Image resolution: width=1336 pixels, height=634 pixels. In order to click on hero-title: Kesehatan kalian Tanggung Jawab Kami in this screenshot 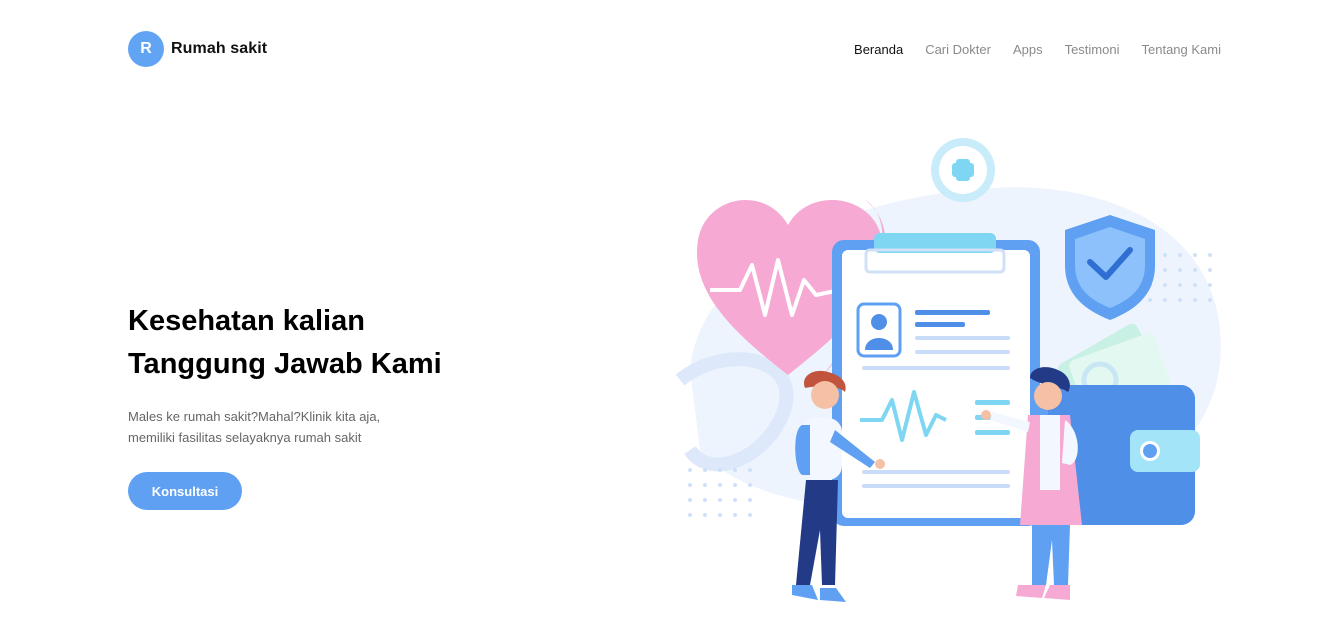, I will do `click(358, 343)`.